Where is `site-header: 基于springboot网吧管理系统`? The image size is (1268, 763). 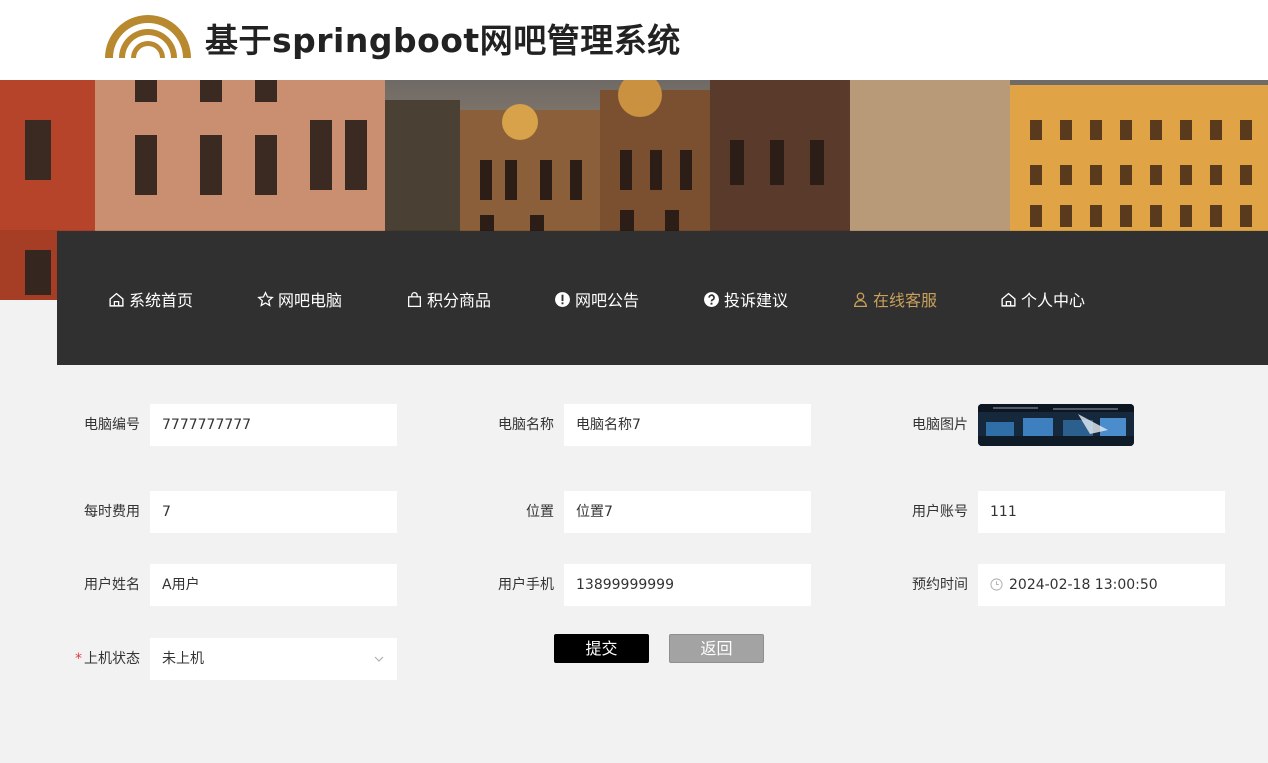 site-header: 基于springboot网吧管理系统 is located at coordinates (634, 40).